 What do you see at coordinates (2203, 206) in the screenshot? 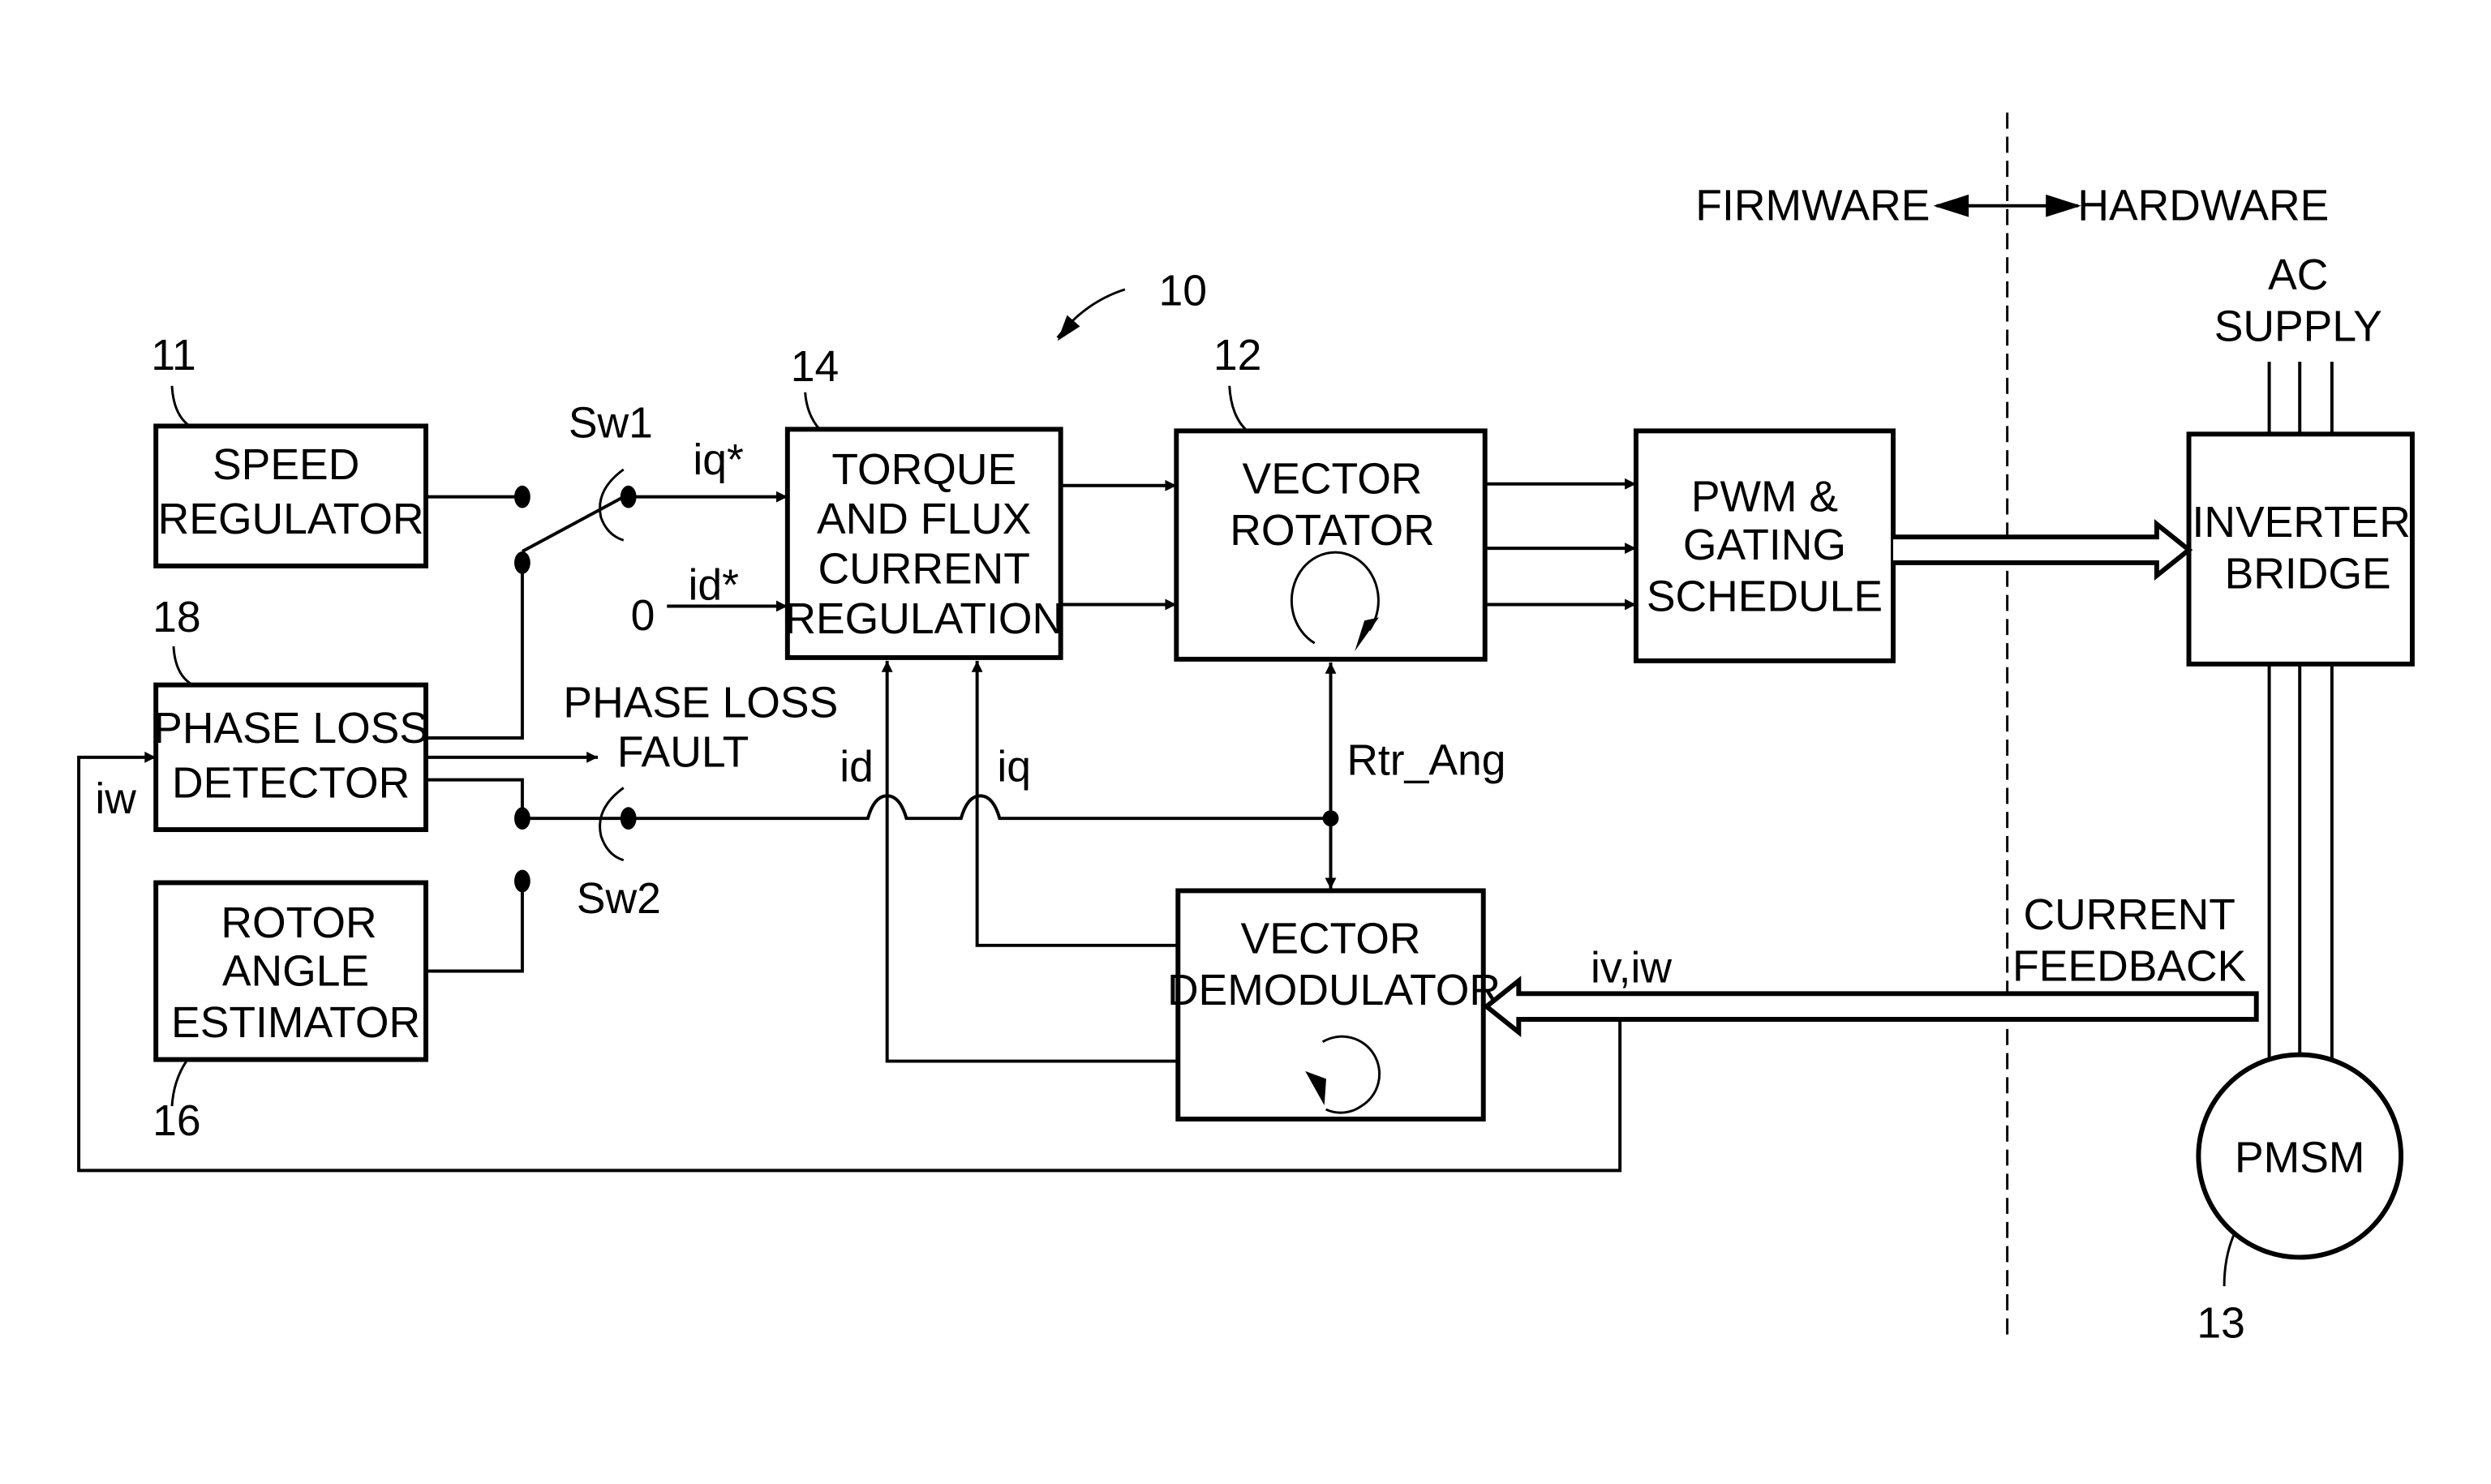
I see `hardware-label: HARDWARE` at bounding box center [2203, 206].